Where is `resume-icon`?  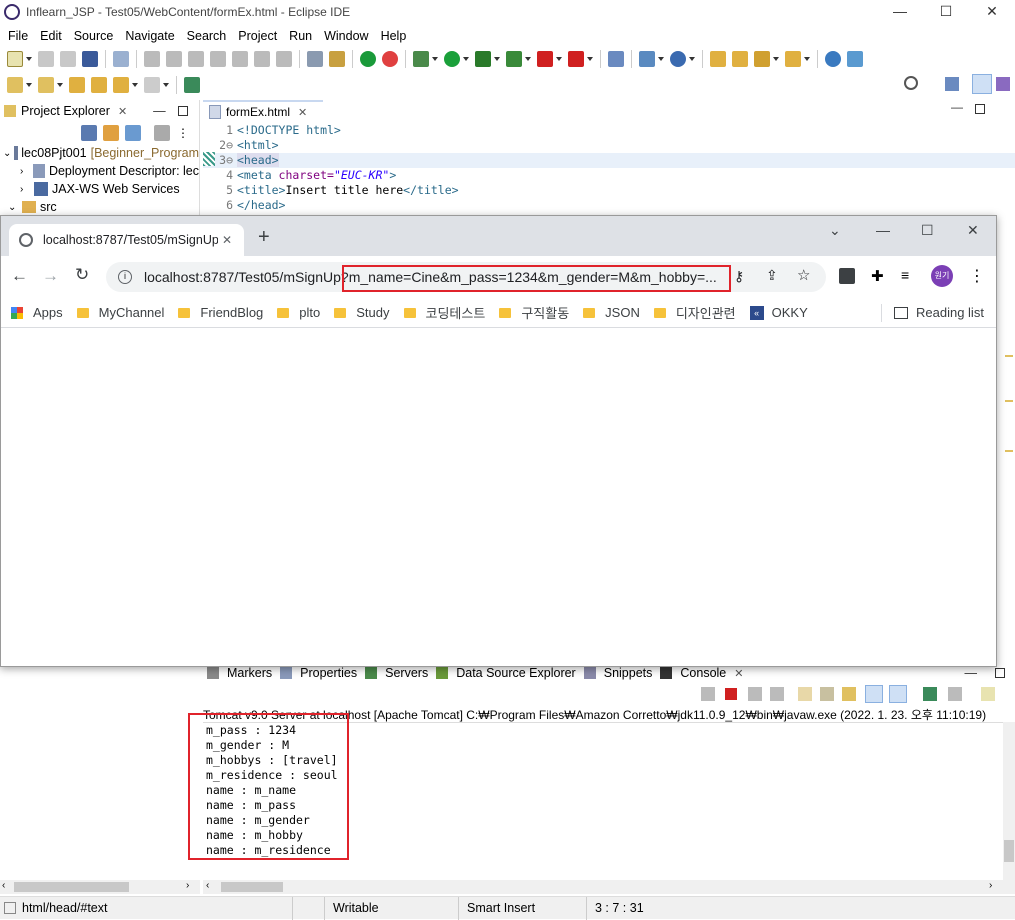
resume-icon is located at coordinates (152, 59).